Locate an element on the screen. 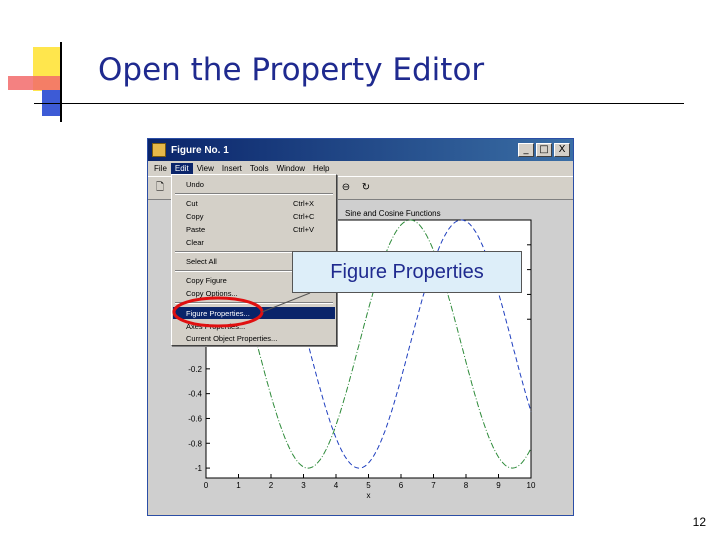  x-tick-label: 2 is located at coordinates (271, 485).